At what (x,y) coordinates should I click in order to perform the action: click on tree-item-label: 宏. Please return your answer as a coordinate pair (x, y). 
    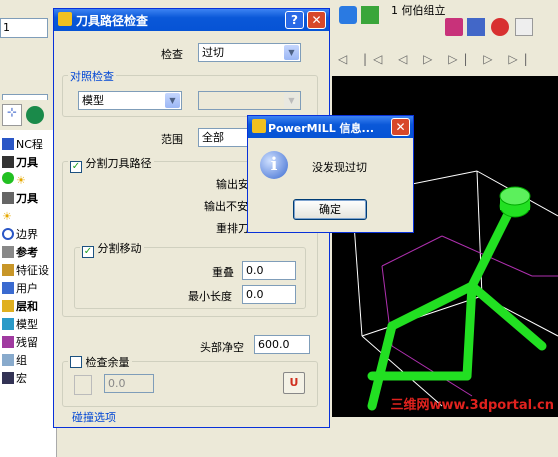
    Looking at the image, I should click on (21, 378).